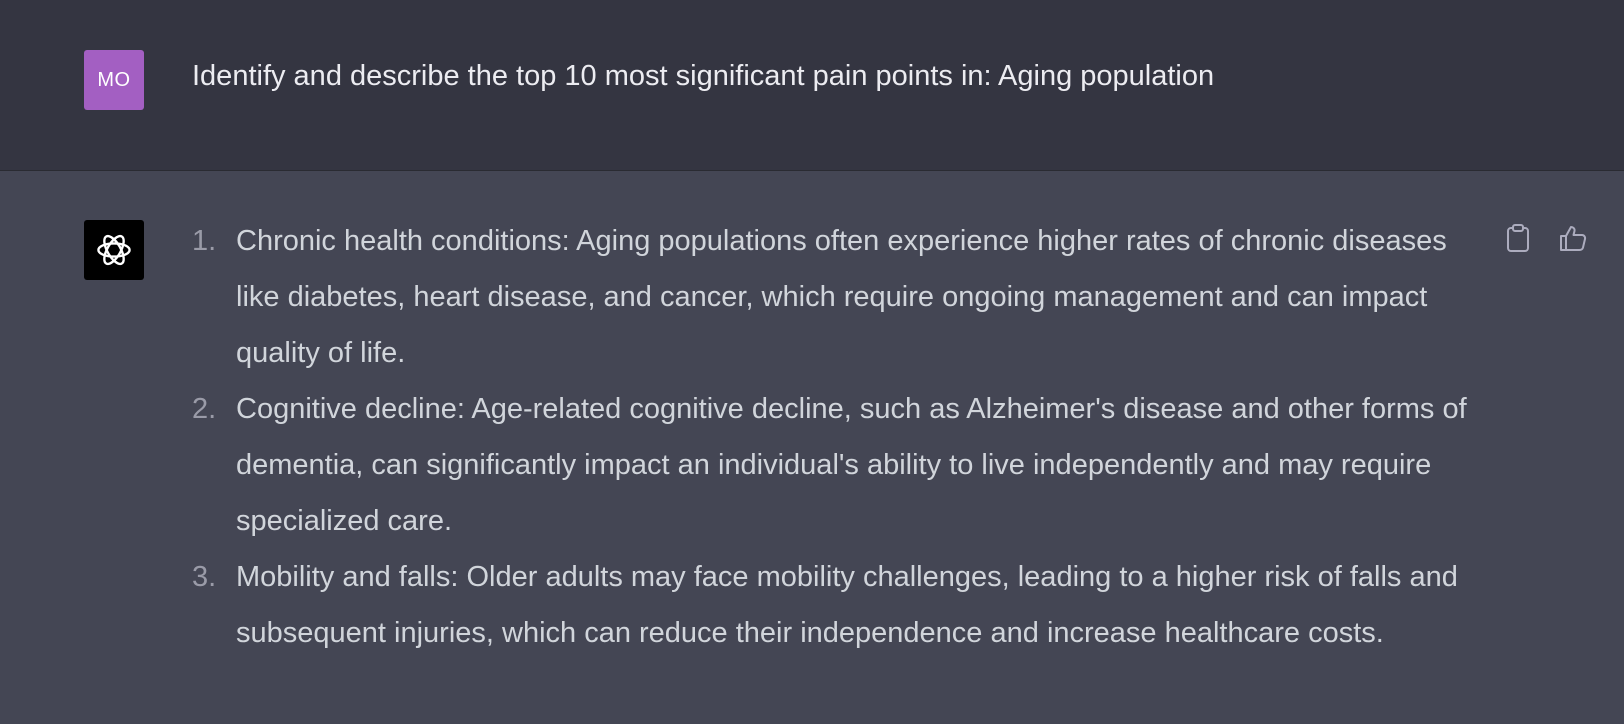  I want to click on user-avatar-initials: MO, so click(114, 79).